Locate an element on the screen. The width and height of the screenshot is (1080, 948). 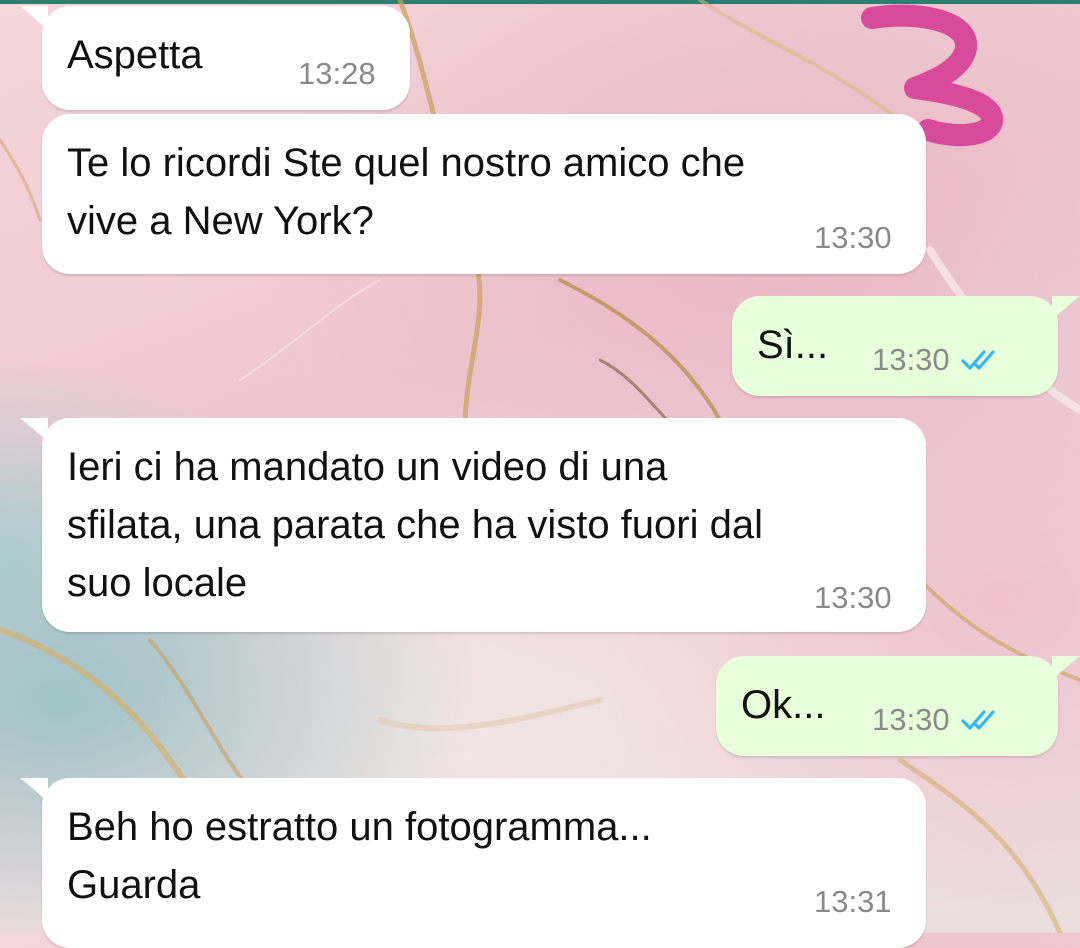
message-time: 13:31 is located at coordinates (853, 902).